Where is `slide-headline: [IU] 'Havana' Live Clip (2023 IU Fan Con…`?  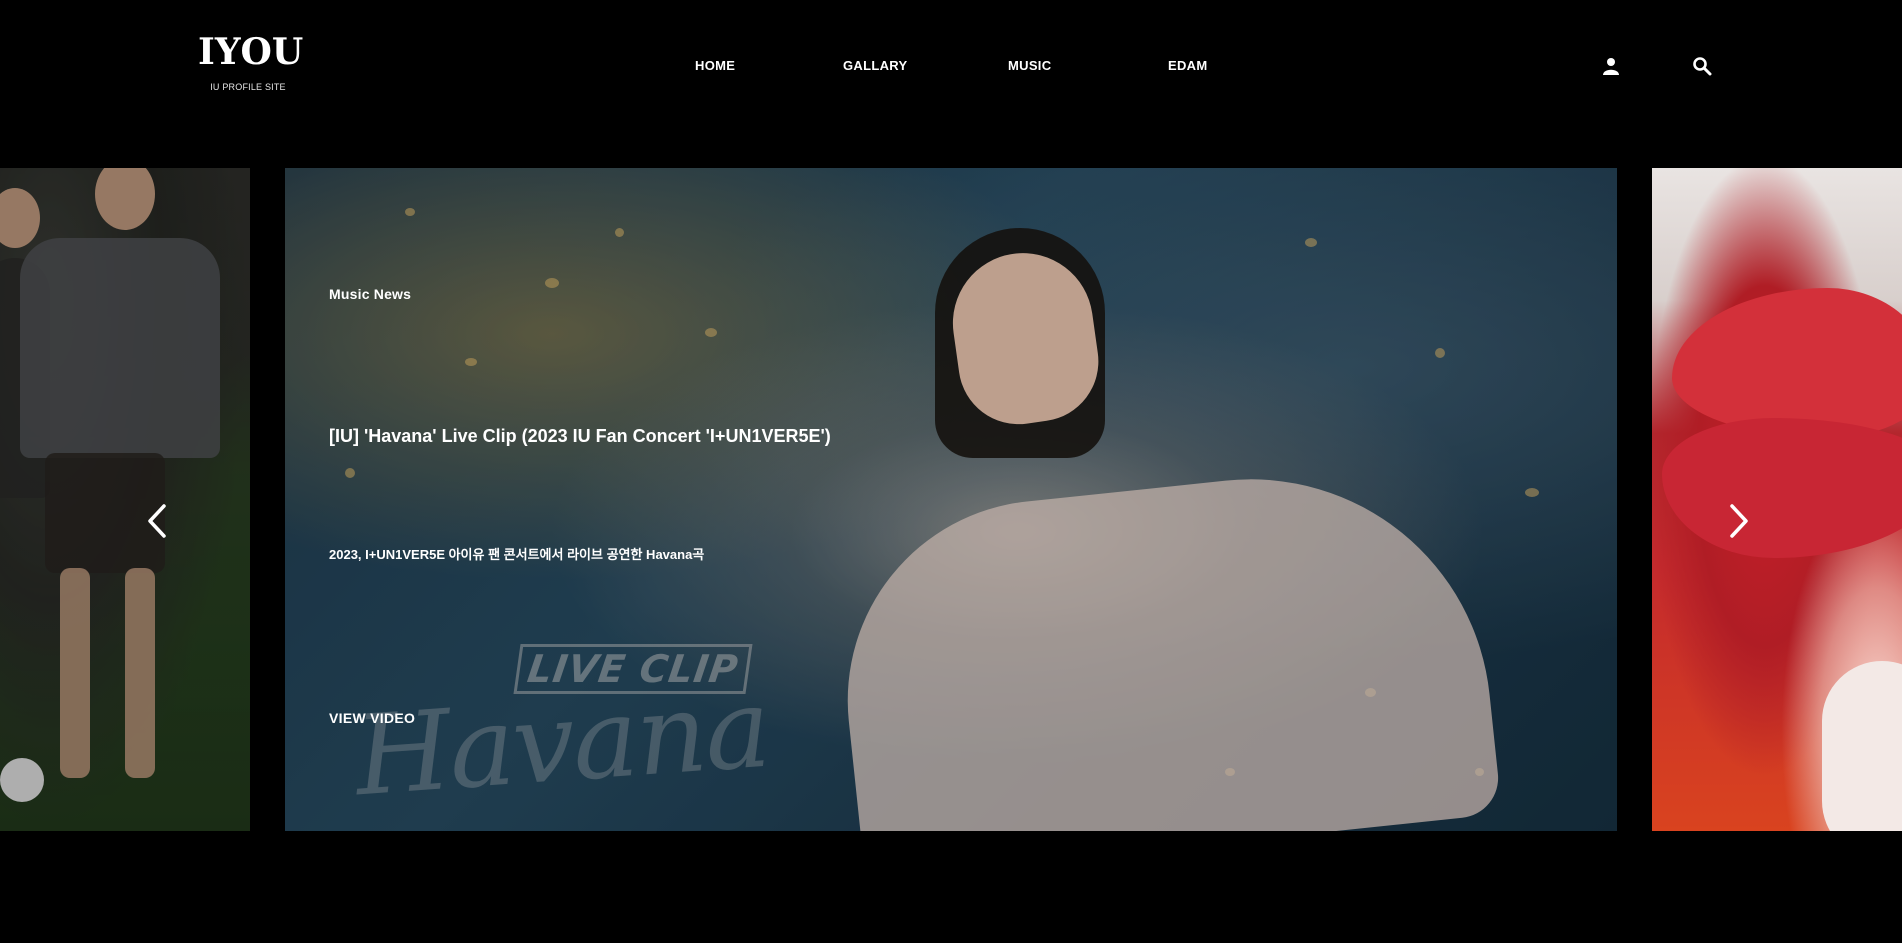
slide-headline: [IU] 'Havana' Live Clip (2023 IU Fan Con… is located at coordinates (580, 436).